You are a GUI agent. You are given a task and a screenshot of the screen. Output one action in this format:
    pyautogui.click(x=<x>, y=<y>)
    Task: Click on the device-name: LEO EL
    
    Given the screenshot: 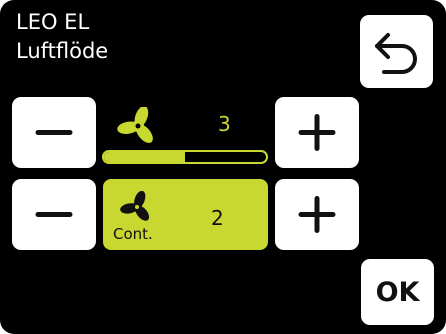 What is the action you would take?
    pyautogui.click(x=53, y=22)
    